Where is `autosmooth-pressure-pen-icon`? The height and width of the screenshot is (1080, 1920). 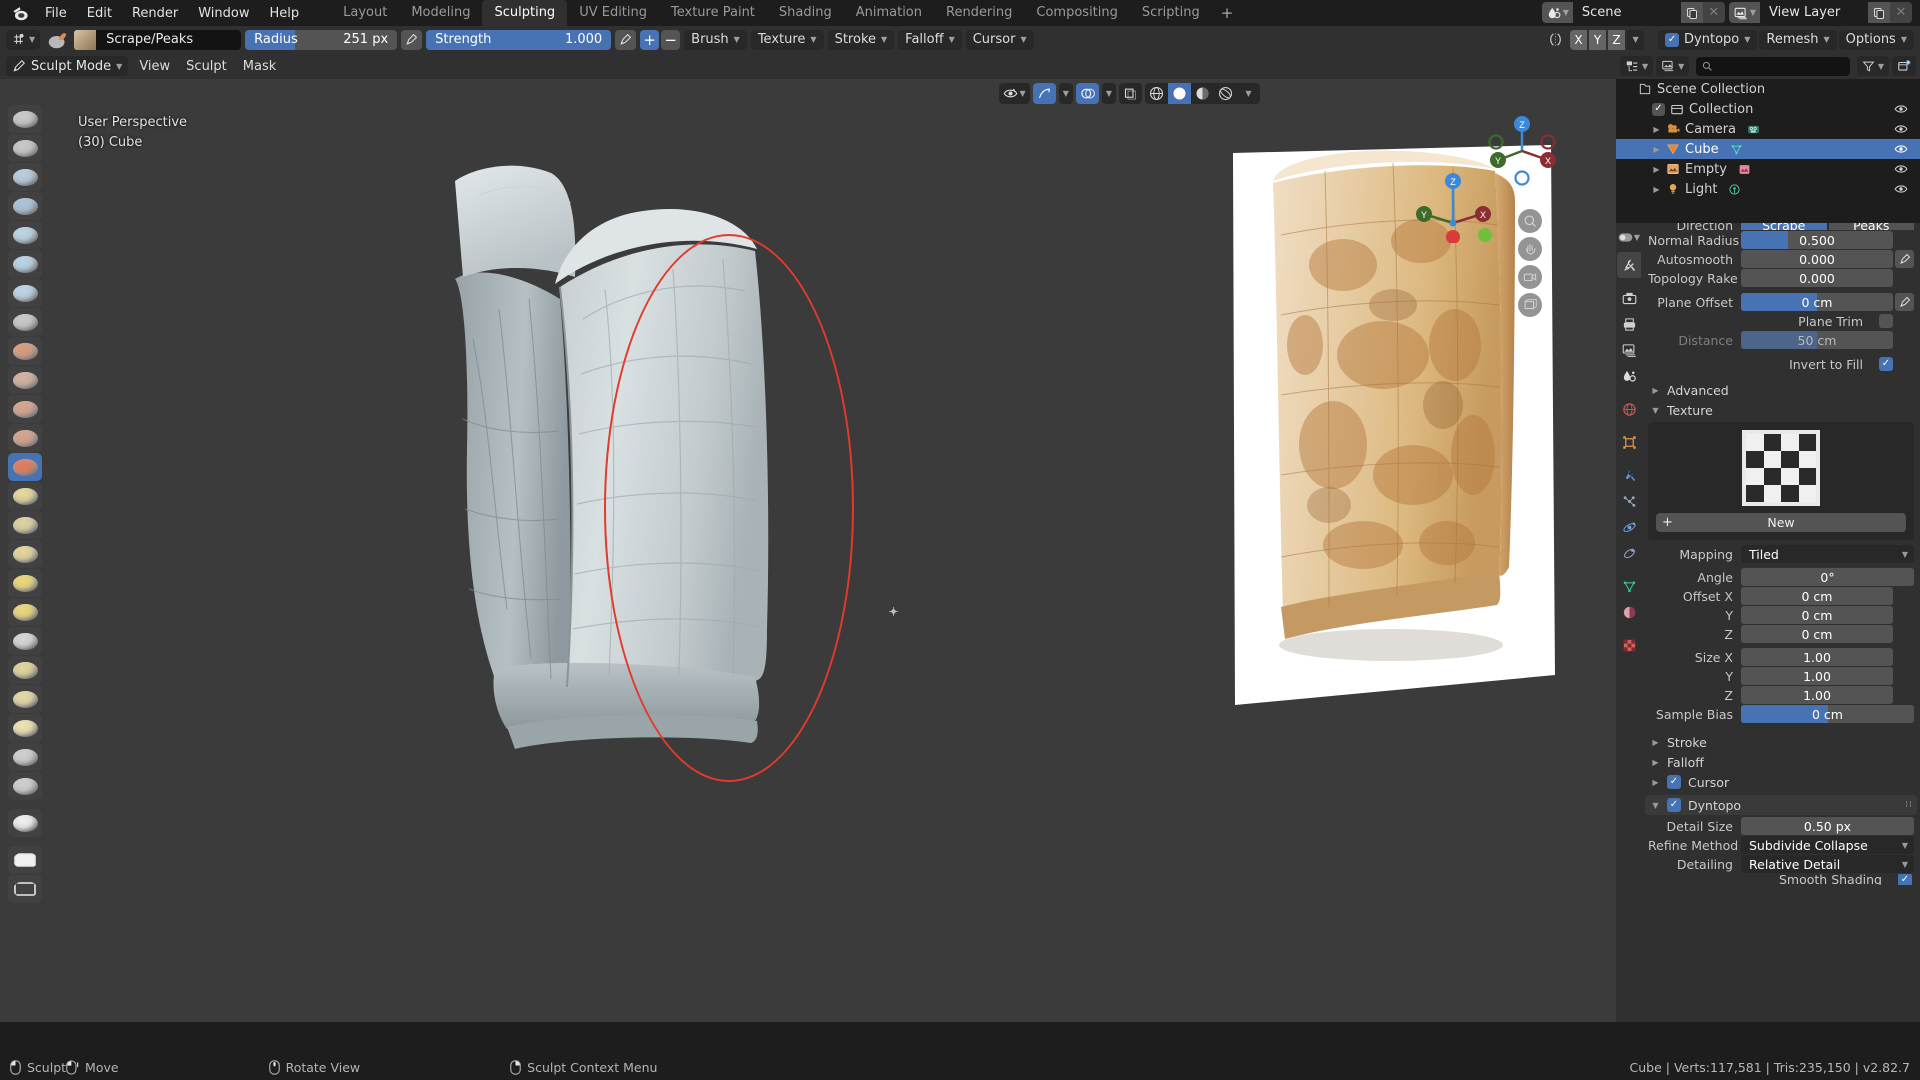 autosmooth-pressure-pen-icon is located at coordinates (1904, 259).